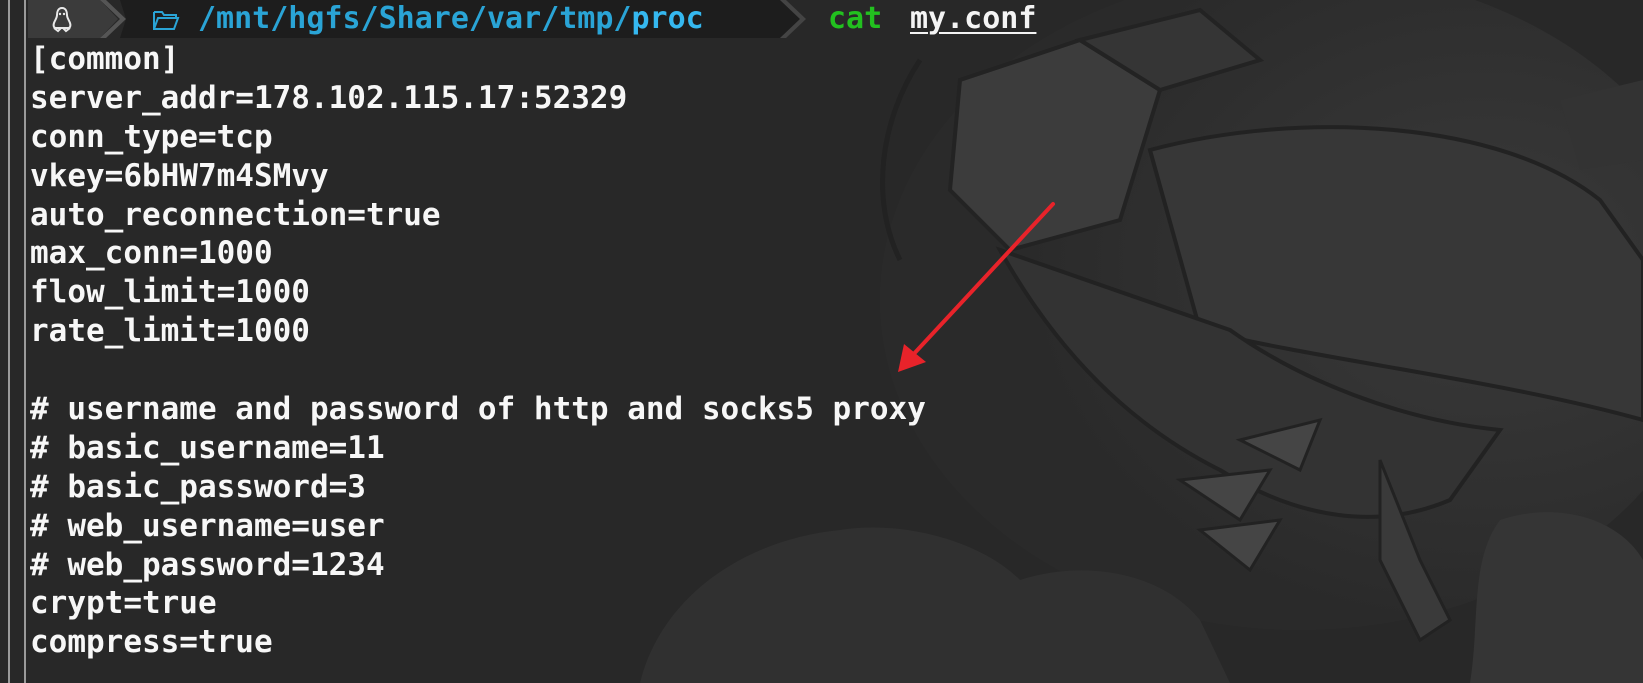 Image resolution: width=1643 pixels, height=683 pixels. Describe the element at coordinates (207, 447) in the screenshot. I see `output-line: # basic_username=11` at that location.